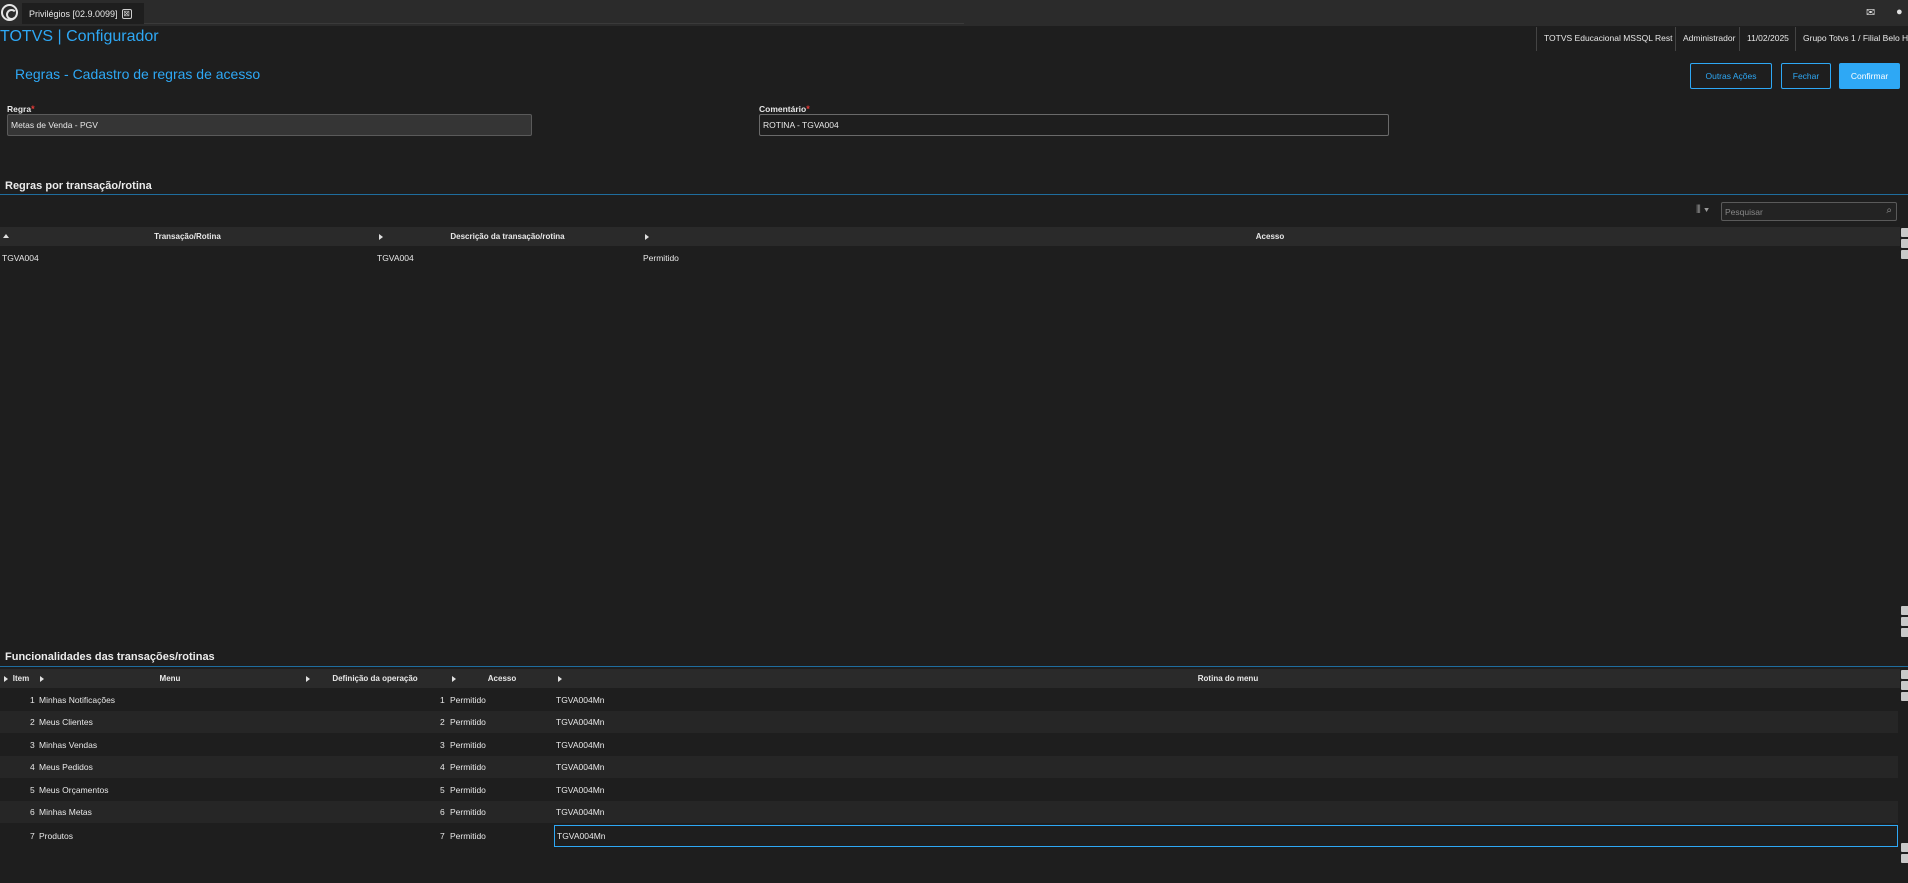  I want to click on selected-cell, so click(1226, 836).